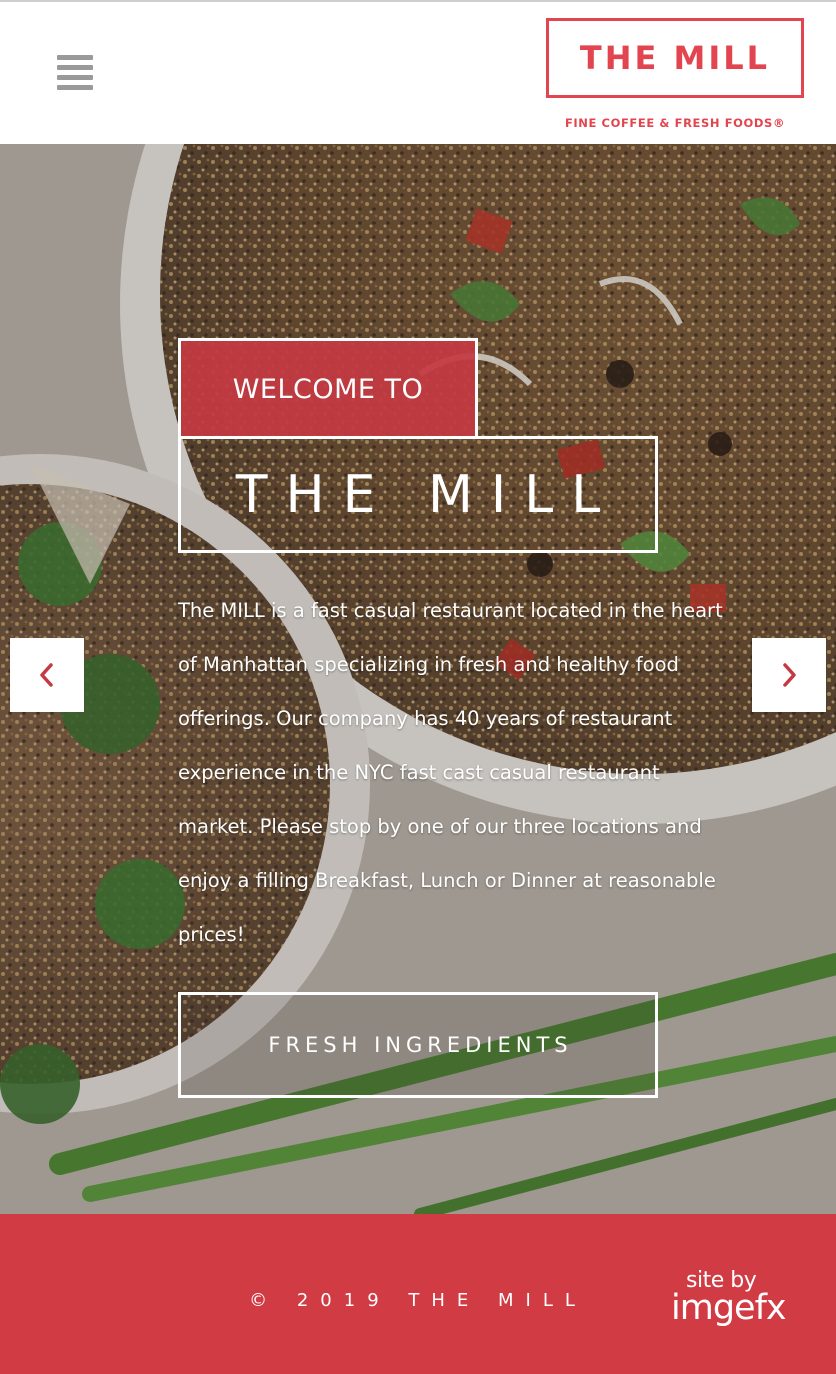 The height and width of the screenshot is (1374, 836). I want to click on site-by-imgefx-link: site by imgefx, so click(738, 1301).